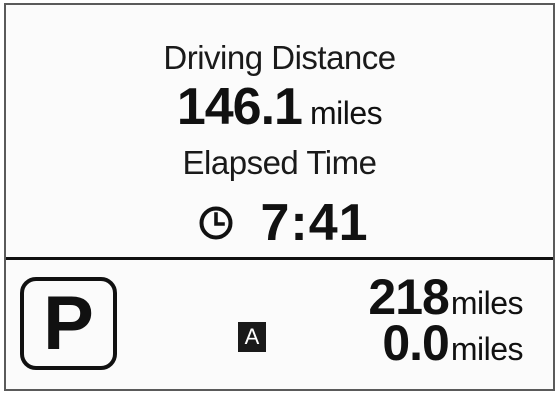 This screenshot has width=558, height=393. What do you see at coordinates (239, 107) in the screenshot?
I see `driving-distance-value: 146.1` at bounding box center [239, 107].